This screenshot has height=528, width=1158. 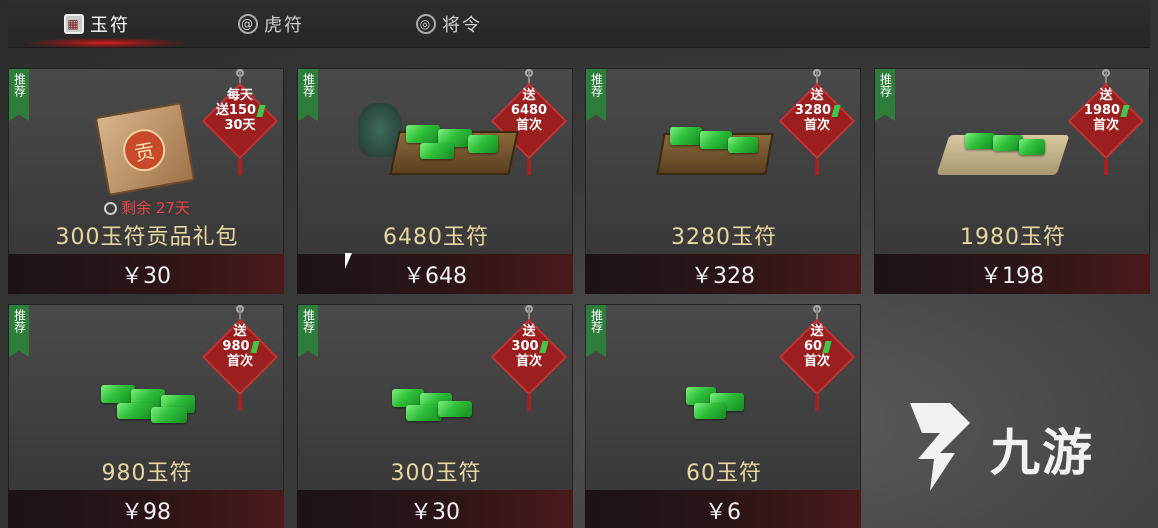 I want to click on bonus-tag-text: 送 60 首次, so click(x=817, y=346).